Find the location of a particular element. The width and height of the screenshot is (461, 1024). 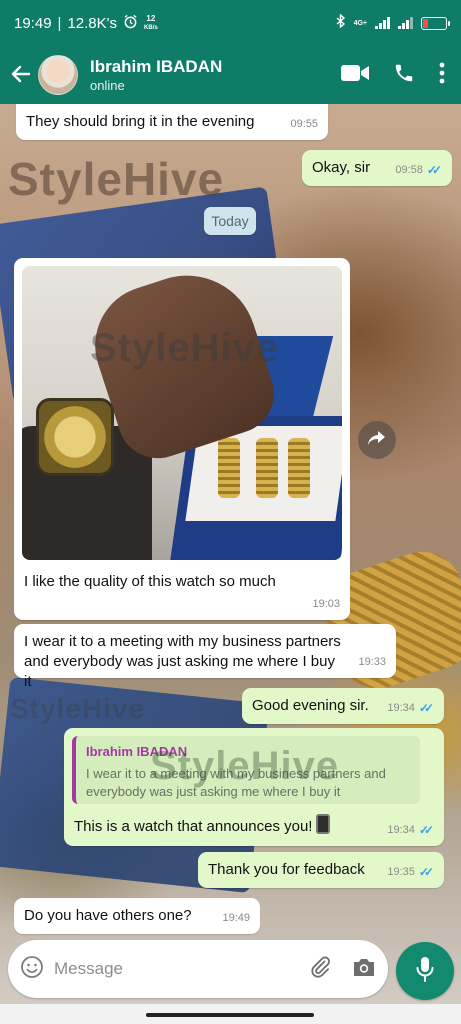

phone-icon is located at coordinates (404, 75).